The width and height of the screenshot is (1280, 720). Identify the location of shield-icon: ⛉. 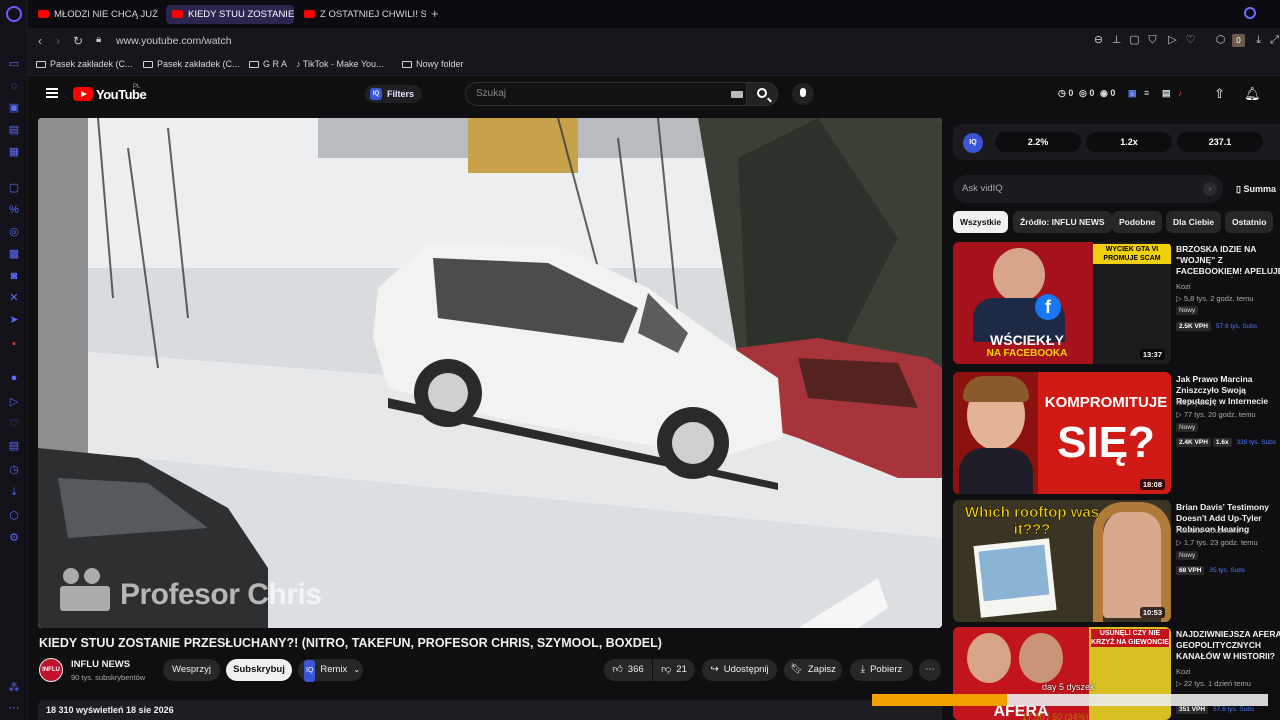
(1152, 40).